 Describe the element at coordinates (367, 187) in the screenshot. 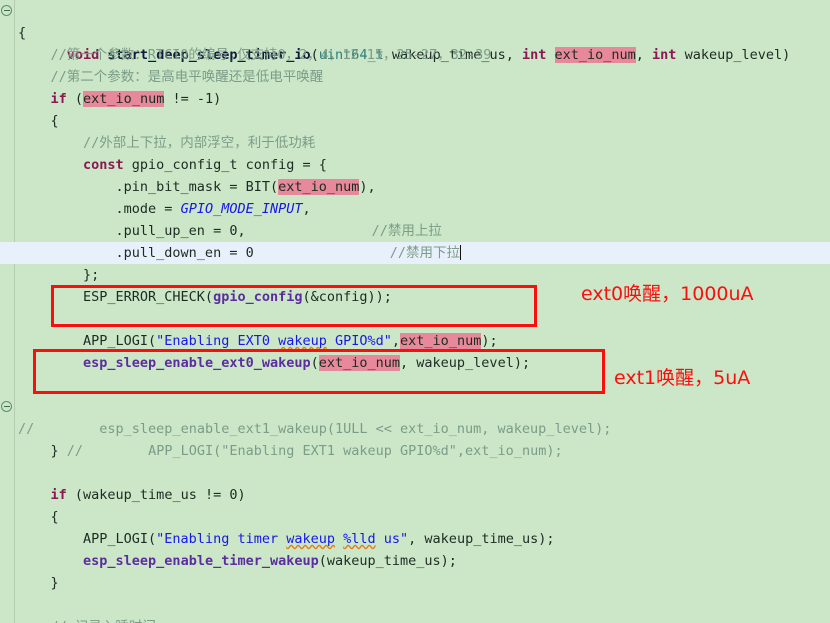

I see `paren-close: ),` at that location.